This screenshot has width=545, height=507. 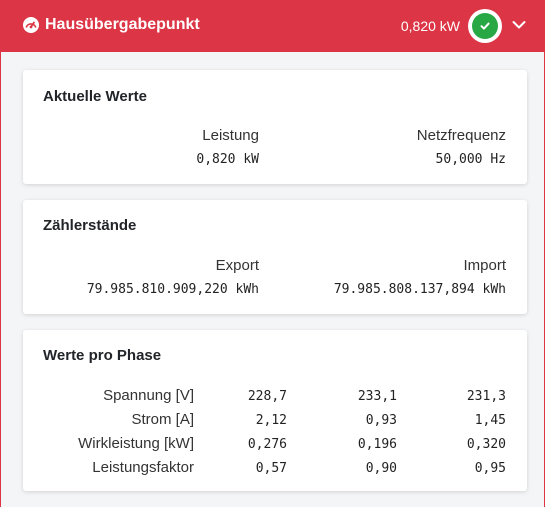 What do you see at coordinates (143, 467) in the screenshot?
I see `phase-row-label: Leistungsfaktor` at bounding box center [143, 467].